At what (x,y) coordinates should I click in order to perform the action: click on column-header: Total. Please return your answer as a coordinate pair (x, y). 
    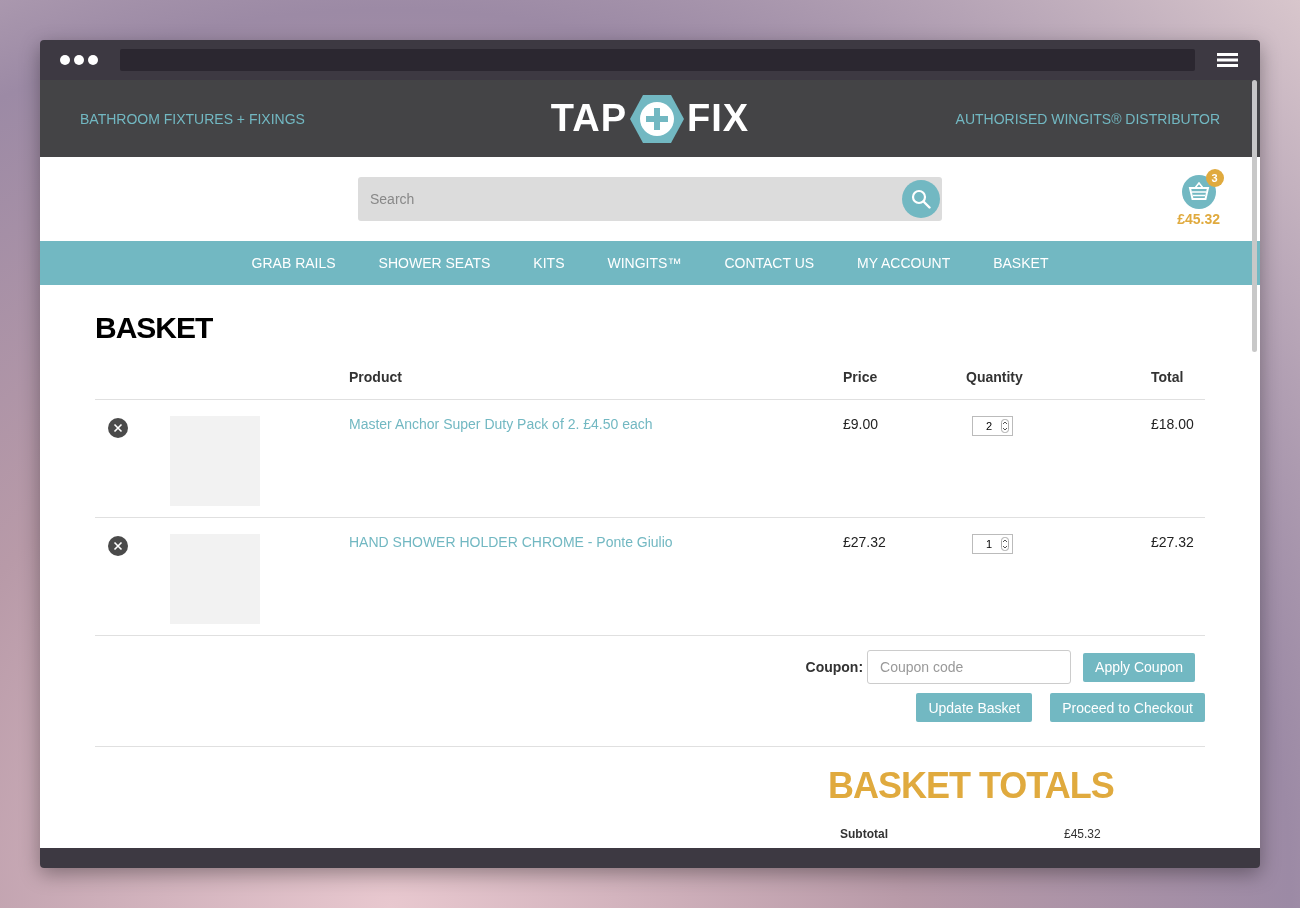
    Looking at the image, I should click on (1168, 377).